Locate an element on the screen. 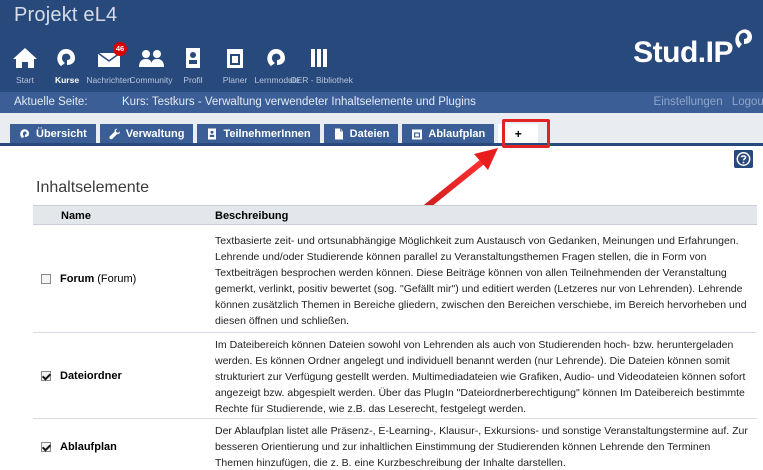 This screenshot has width=763, height=470. logo-mark-icon is located at coordinates (743, 38).